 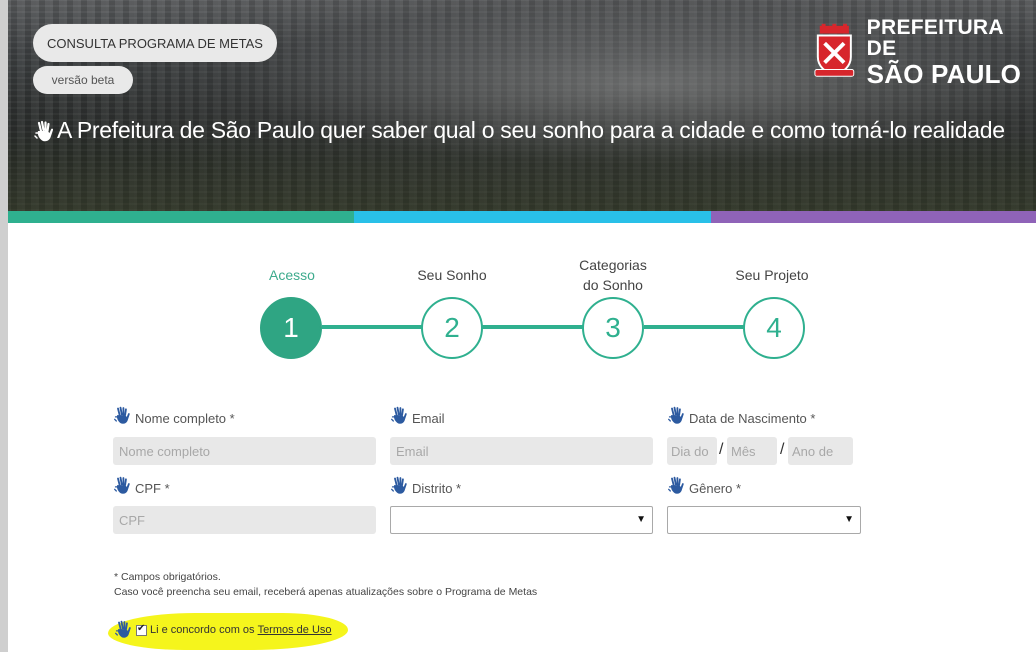 I want to click on step-label-categorias: Categorias do Sonho, so click(x=613, y=275).